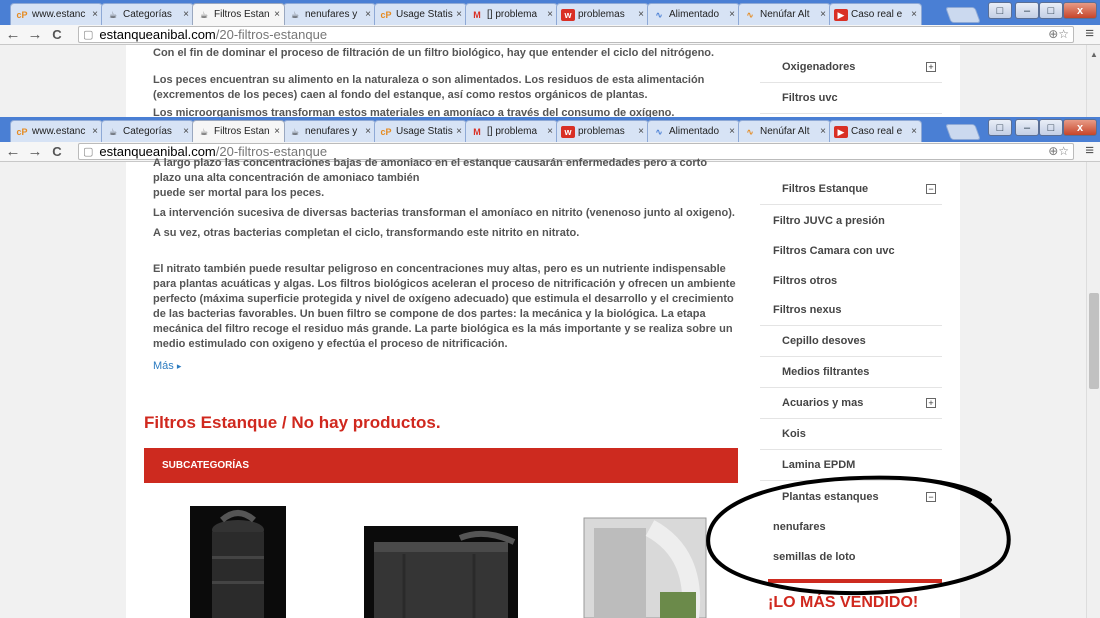 The height and width of the screenshot is (618, 1100). I want to click on sidebar-item-label: Filtros nexus, so click(807, 310).